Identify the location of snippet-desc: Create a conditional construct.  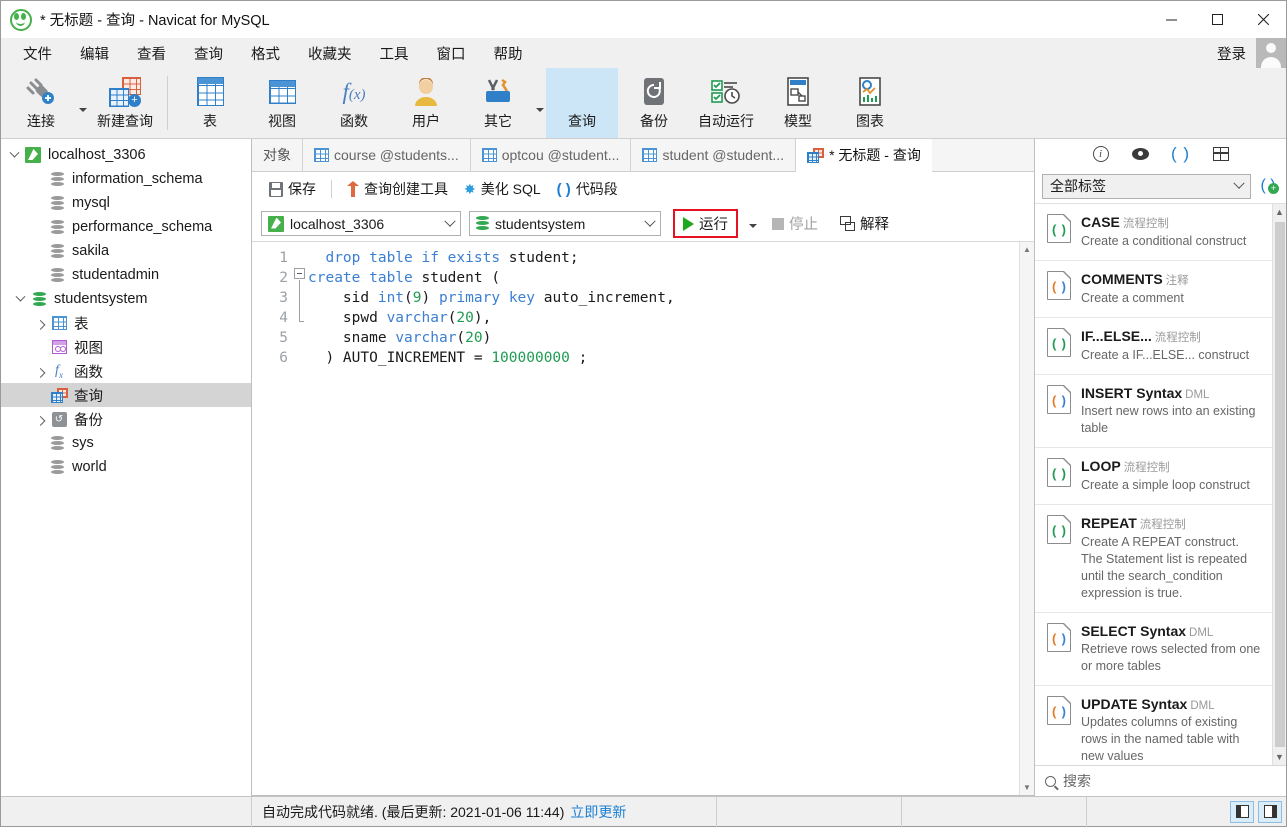
(1164, 241).